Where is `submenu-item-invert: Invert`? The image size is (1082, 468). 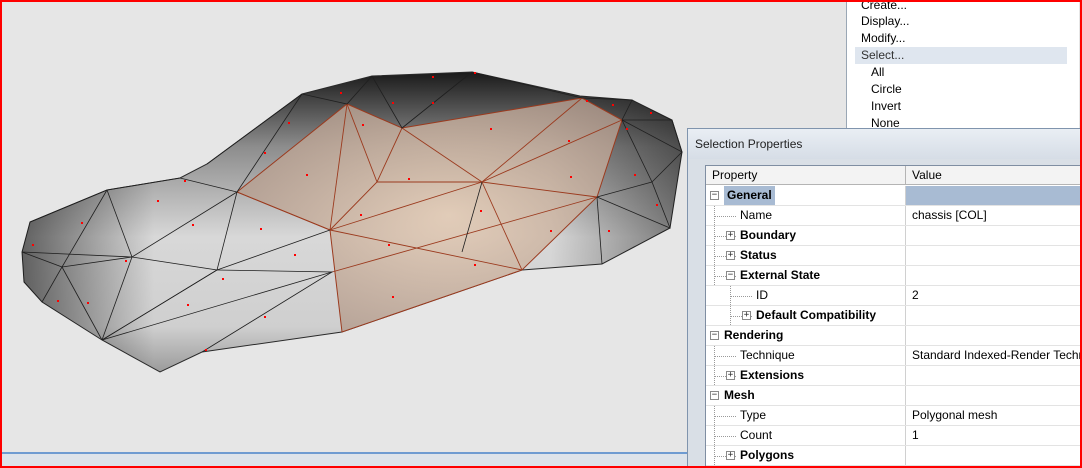
submenu-item-invert: Invert is located at coordinates (886, 106).